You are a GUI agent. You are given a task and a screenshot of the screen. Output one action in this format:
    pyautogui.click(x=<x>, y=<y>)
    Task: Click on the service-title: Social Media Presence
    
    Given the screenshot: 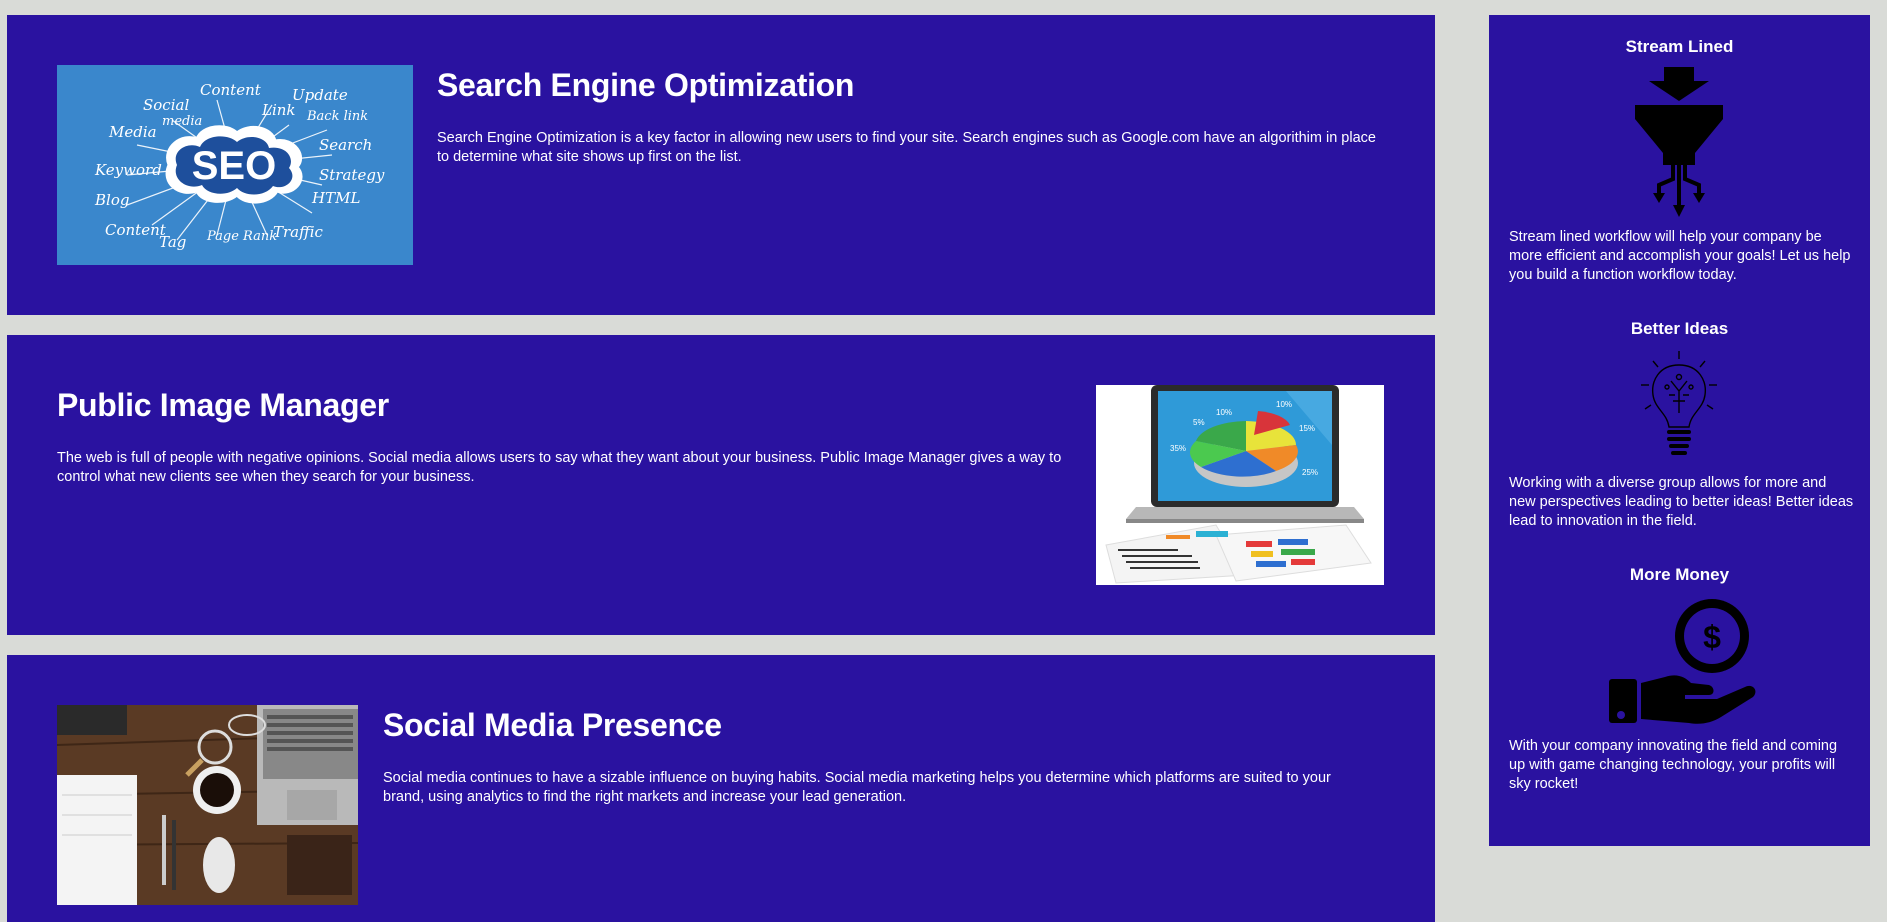 What is the action you would take?
    pyautogui.click(x=552, y=725)
    